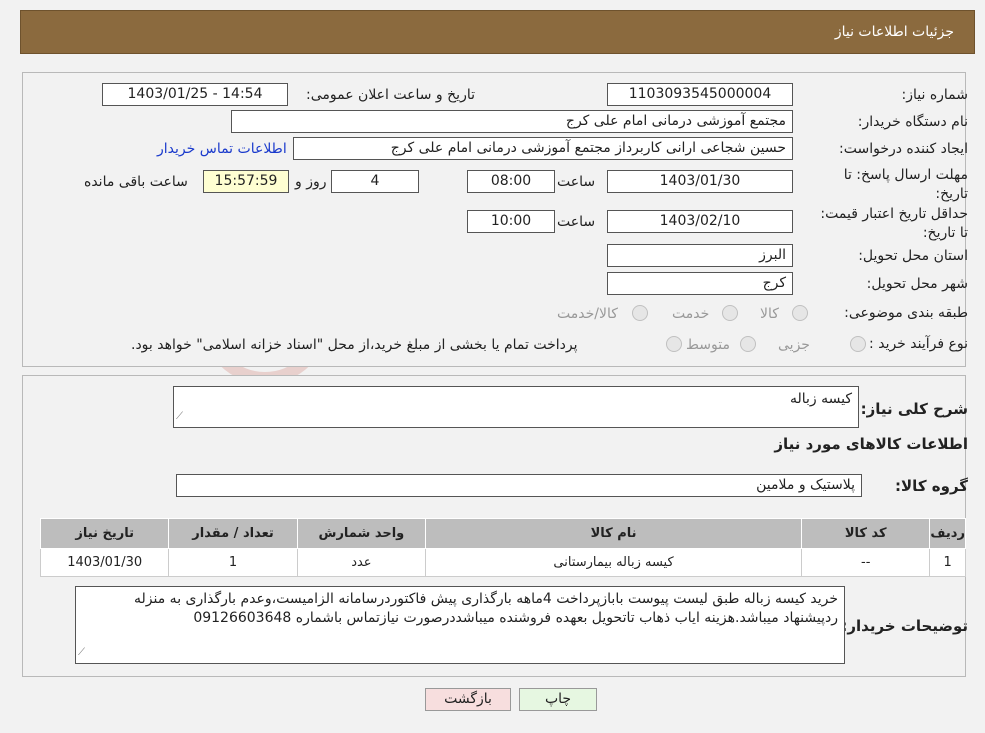  Describe the element at coordinates (931, 486) in the screenshot. I see `goods-group-label: گروه کالا:` at that location.